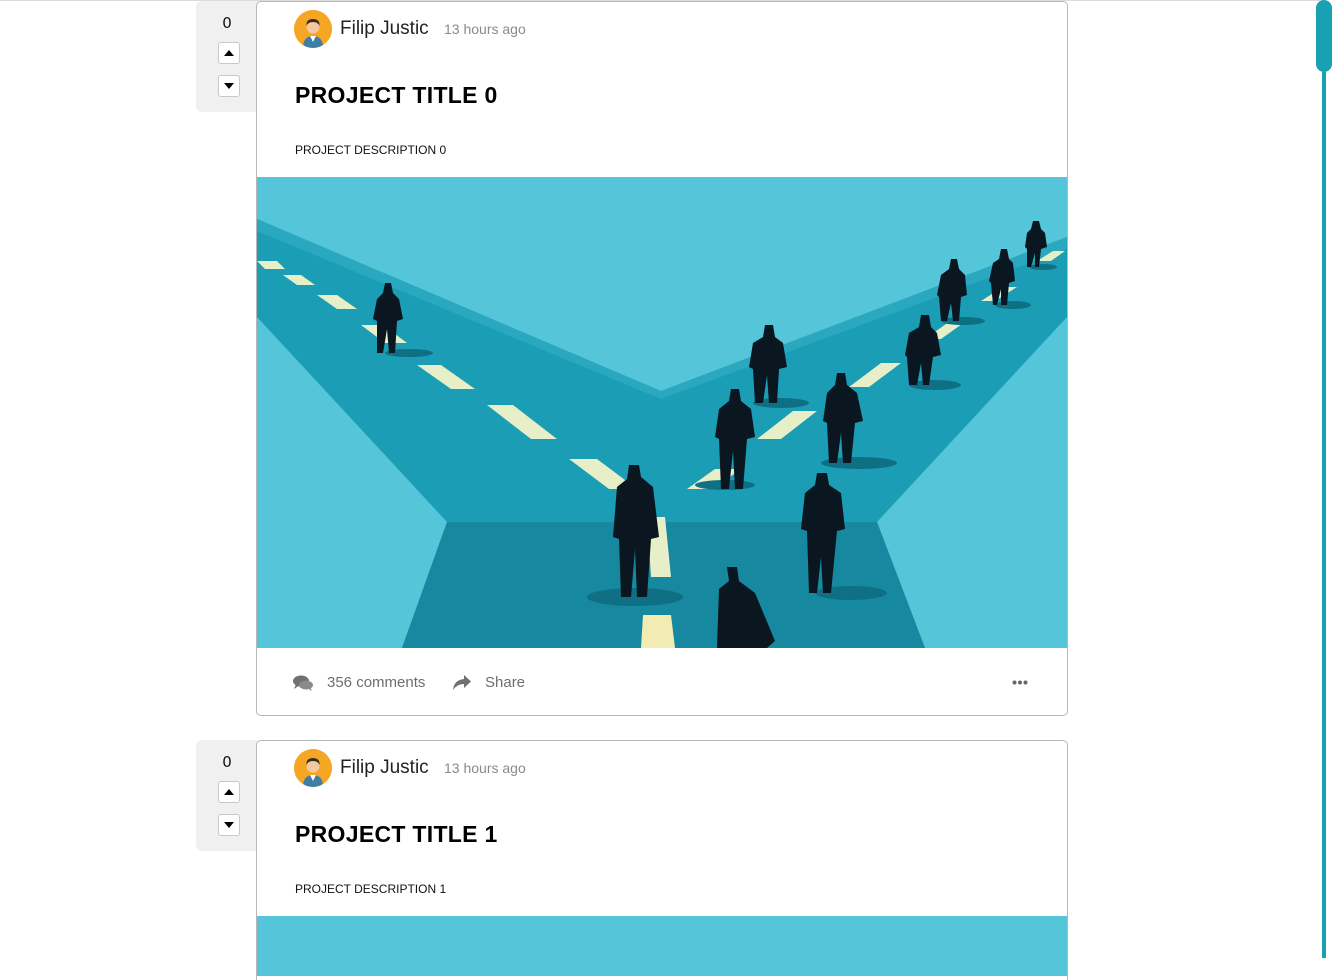  I want to click on ellipsis-icon, so click(1020, 682).